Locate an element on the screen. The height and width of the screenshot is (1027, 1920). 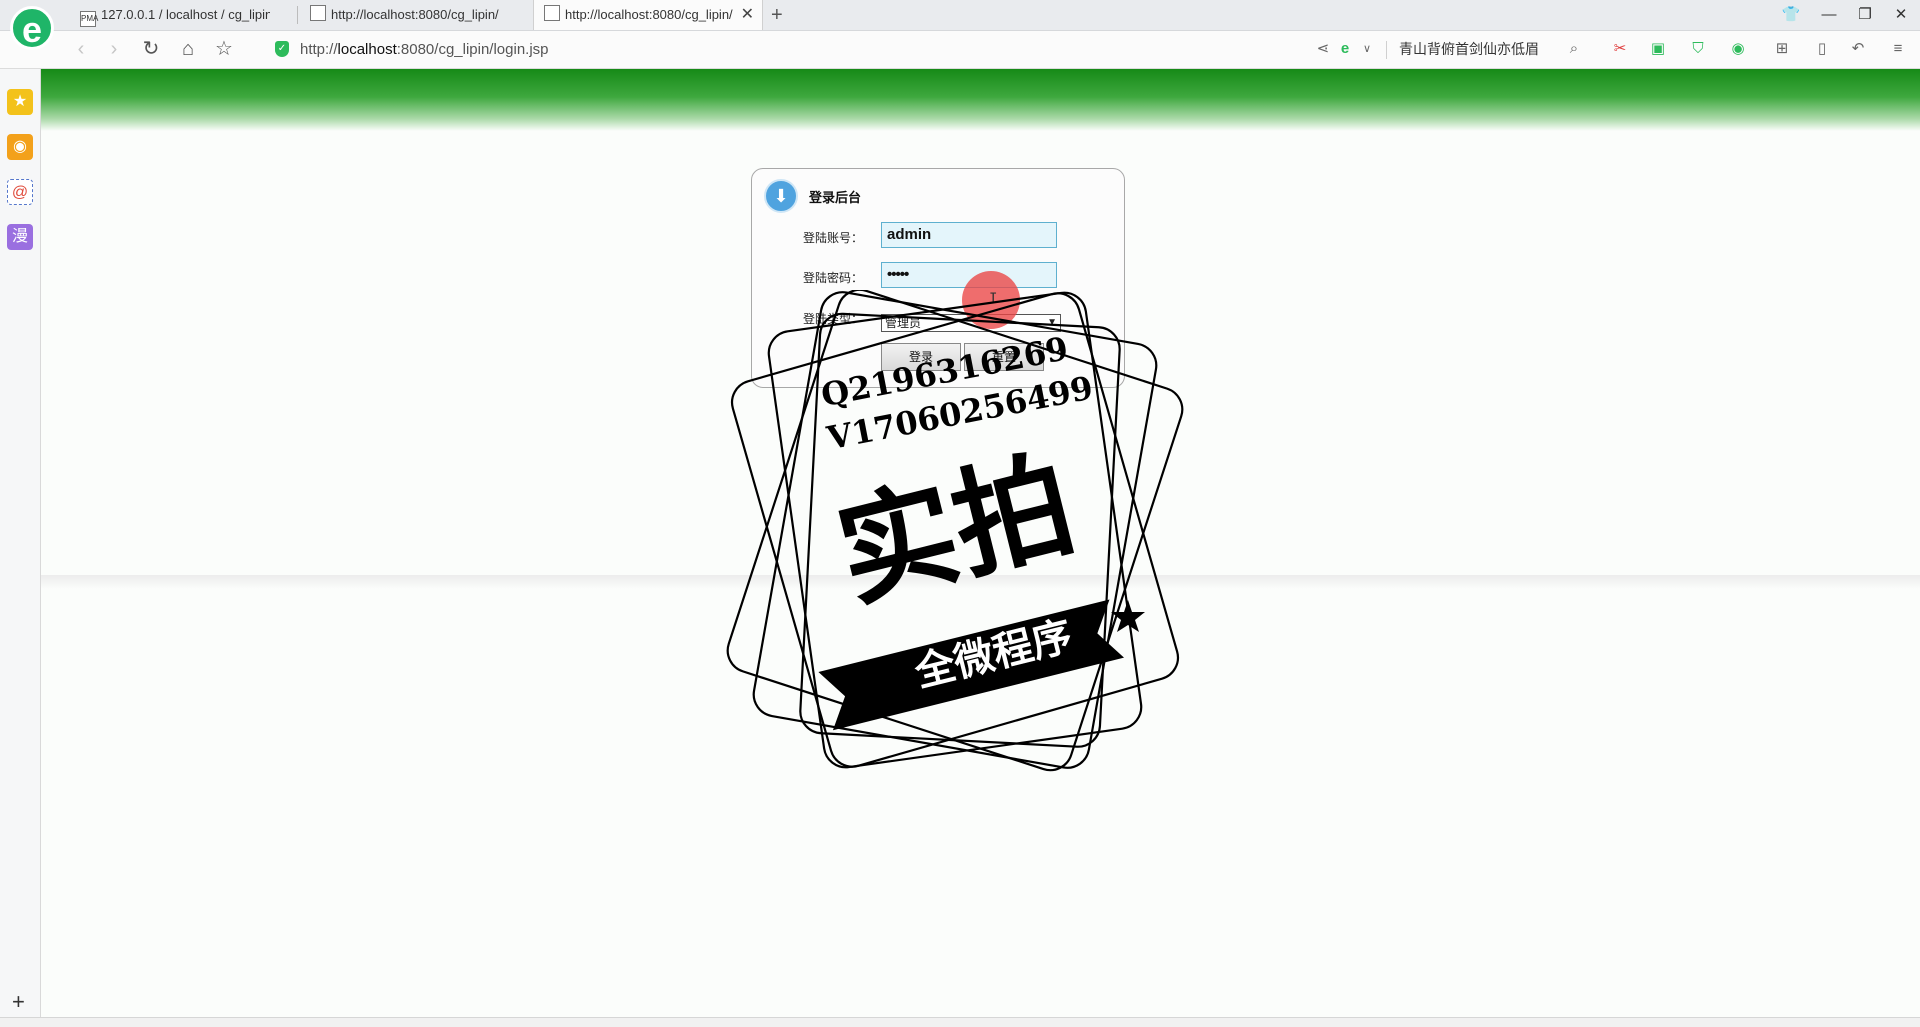
new-tab-button: + is located at coordinates (777, 15).